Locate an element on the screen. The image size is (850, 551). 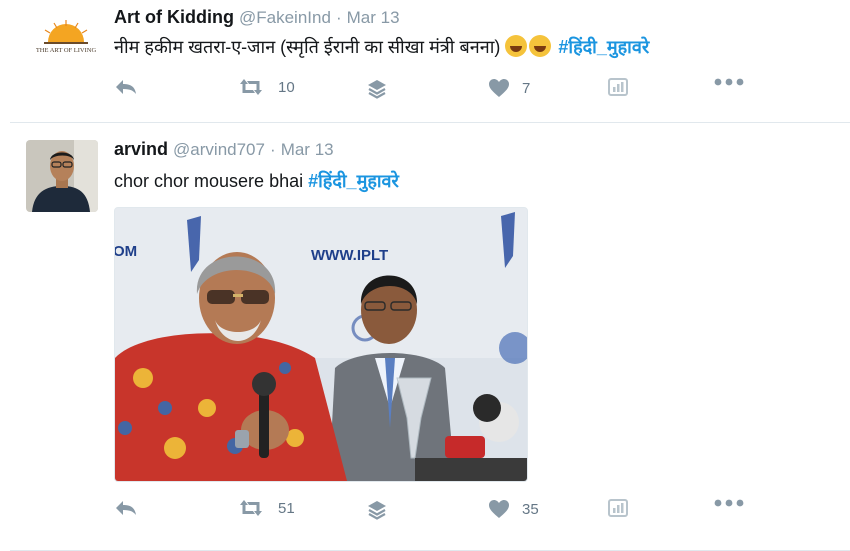
like-count: 7 is located at coordinates (526, 88).